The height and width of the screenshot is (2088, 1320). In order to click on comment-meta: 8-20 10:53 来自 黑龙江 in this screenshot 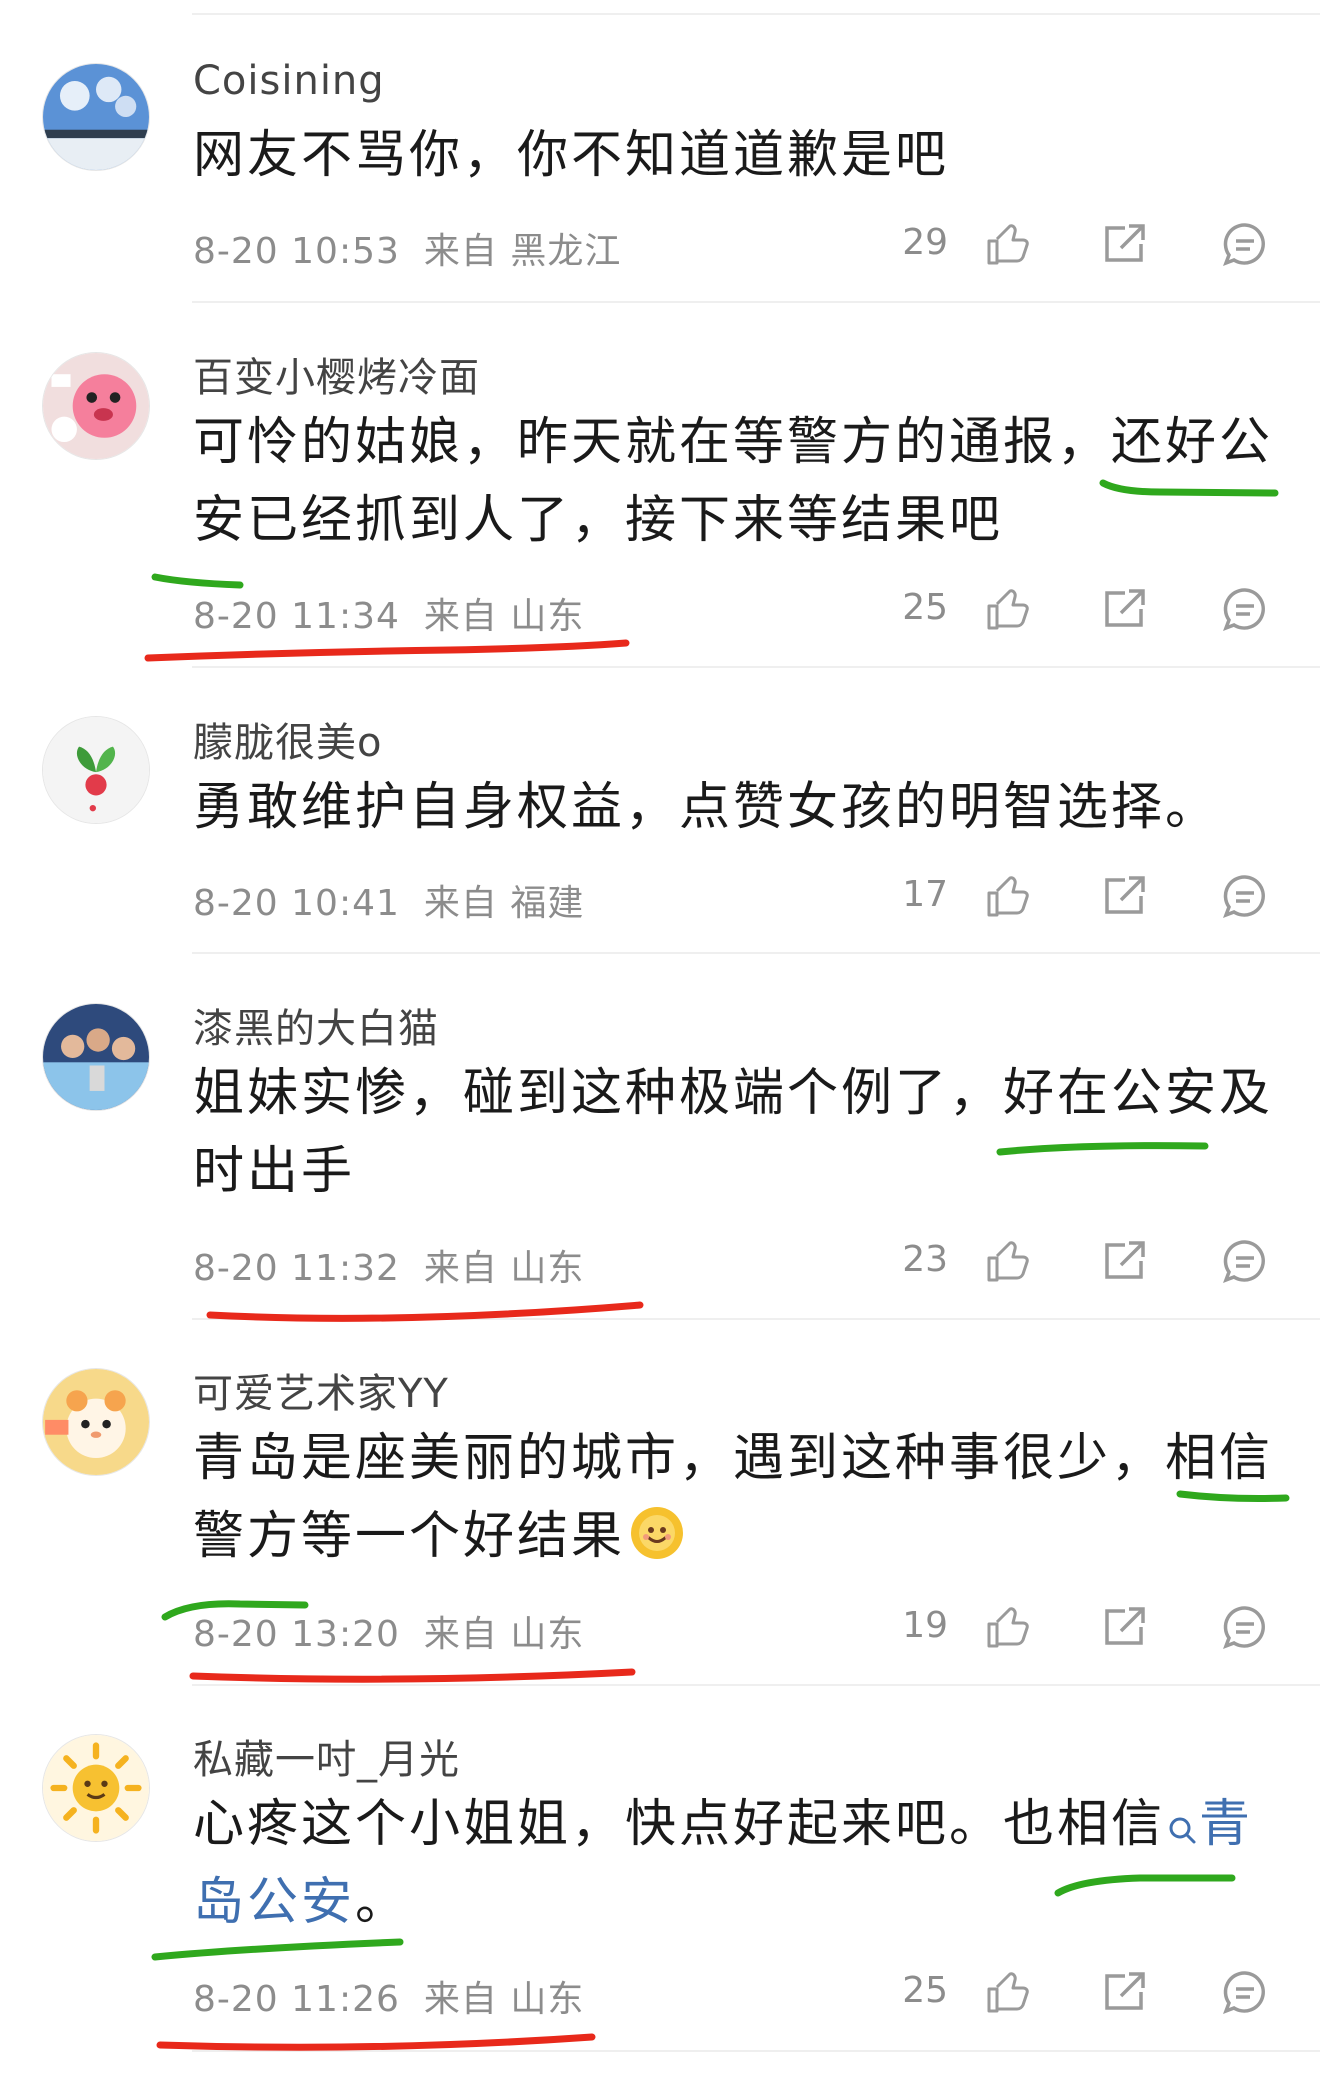, I will do `click(407, 248)`.